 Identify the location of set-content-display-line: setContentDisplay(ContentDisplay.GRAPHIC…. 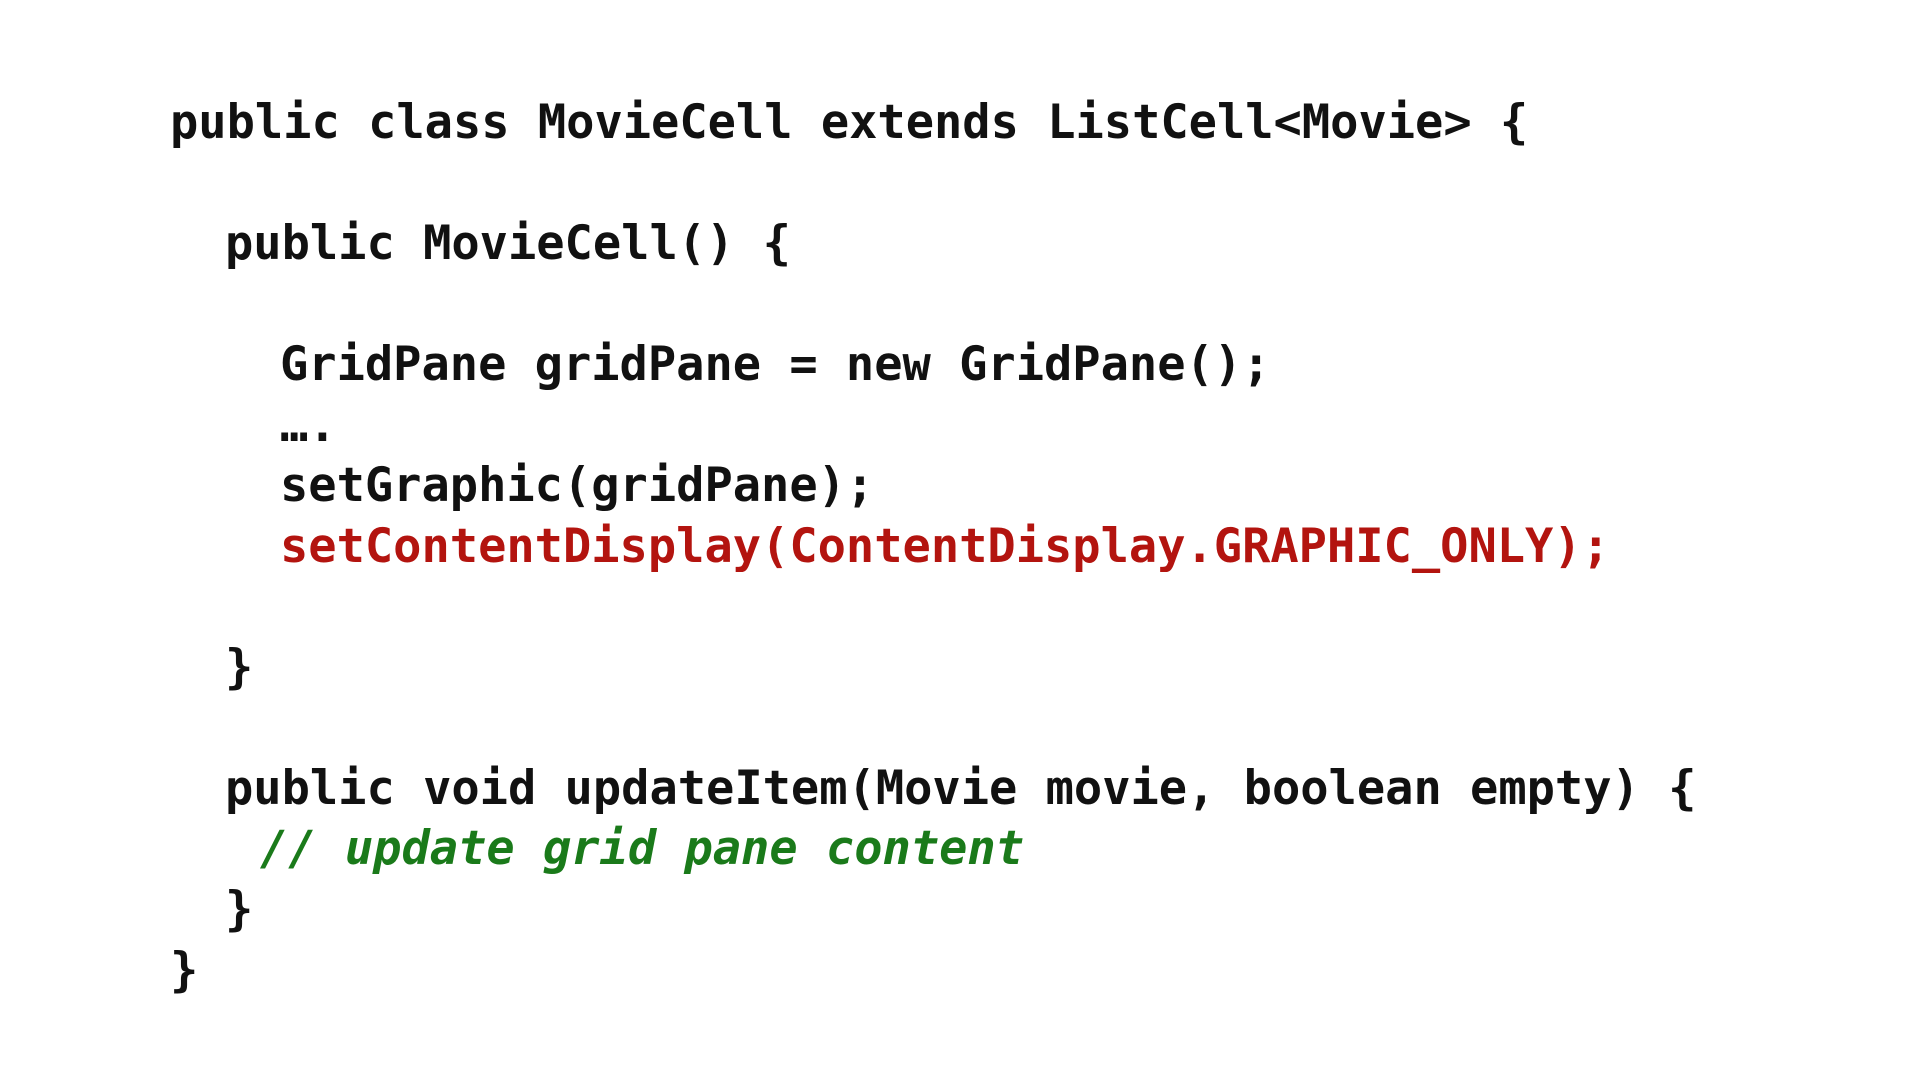
(945, 546).